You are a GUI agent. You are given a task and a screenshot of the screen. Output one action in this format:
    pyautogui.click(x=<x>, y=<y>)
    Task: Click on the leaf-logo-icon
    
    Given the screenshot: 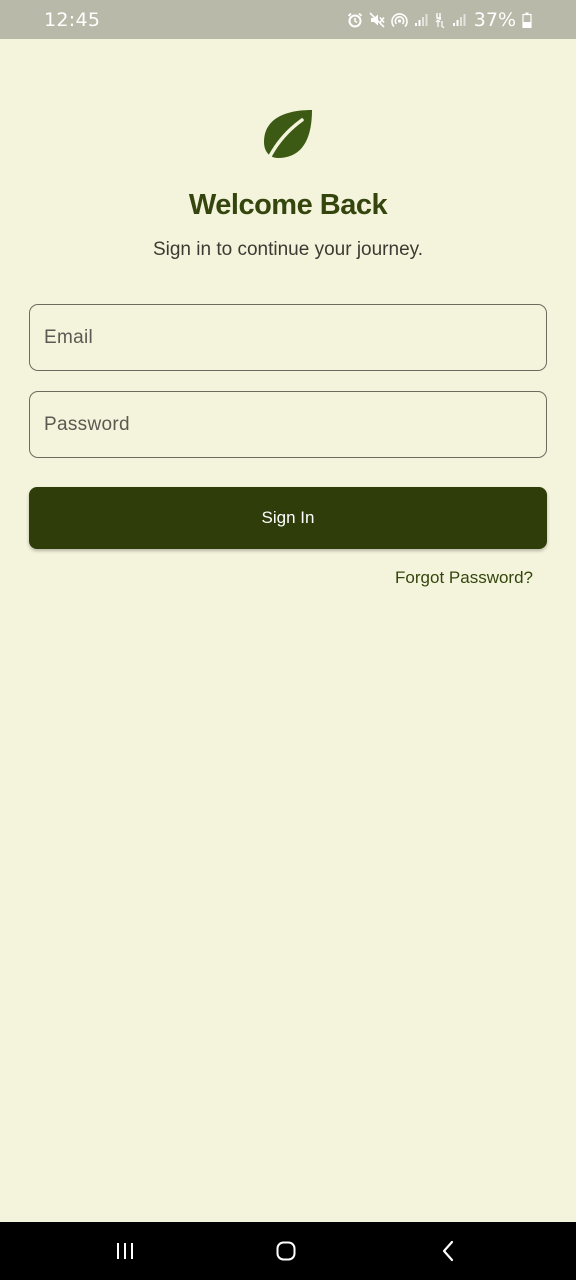 What is the action you would take?
    pyautogui.click(x=288, y=135)
    